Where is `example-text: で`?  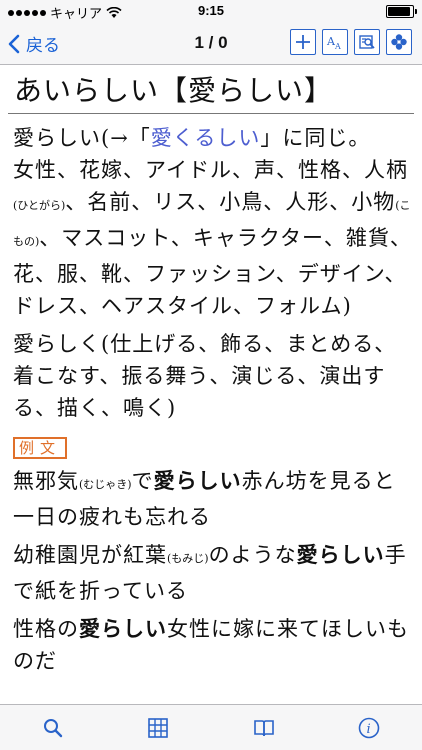 example-text: で is located at coordinates (142, 481).